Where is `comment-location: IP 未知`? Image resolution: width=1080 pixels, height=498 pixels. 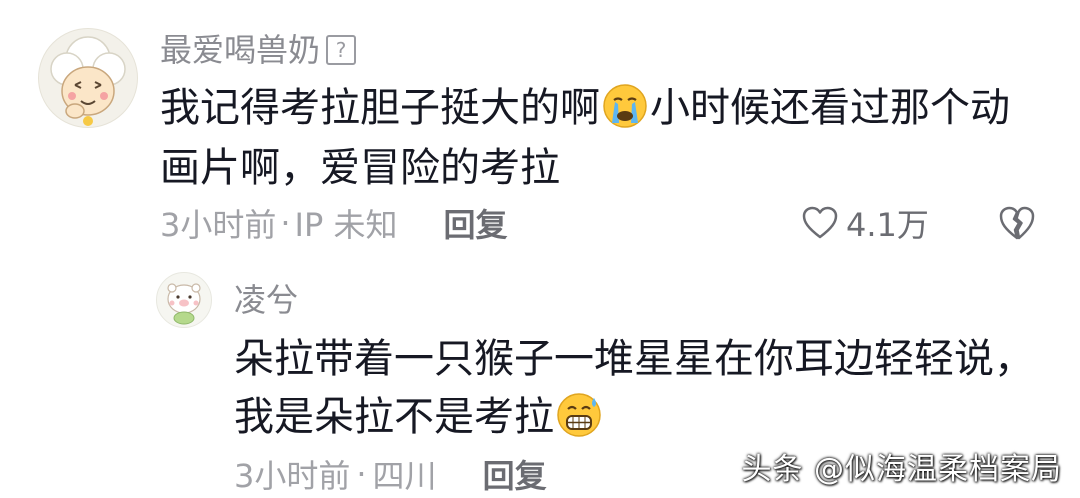
comment-location: IP 未知 is located at coordinates (346, 225).